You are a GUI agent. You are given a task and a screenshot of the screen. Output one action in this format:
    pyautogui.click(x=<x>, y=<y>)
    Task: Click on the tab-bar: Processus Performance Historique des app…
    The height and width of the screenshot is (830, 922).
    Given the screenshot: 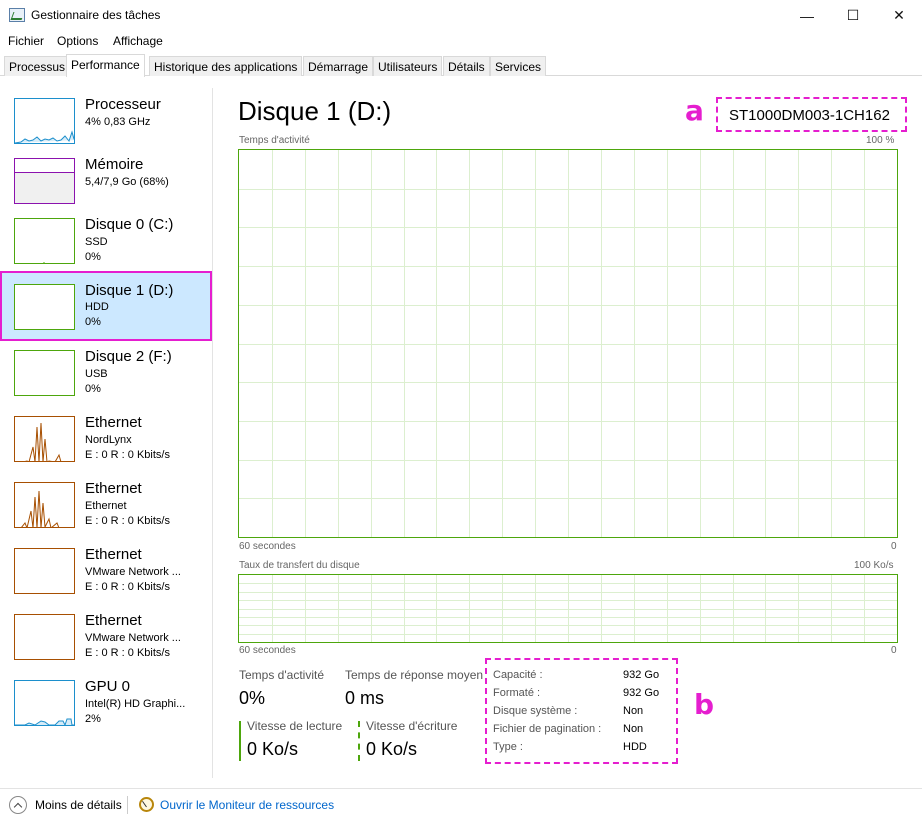 What is the action you would take?
    pyautogui.click(x=461, y=65)
    